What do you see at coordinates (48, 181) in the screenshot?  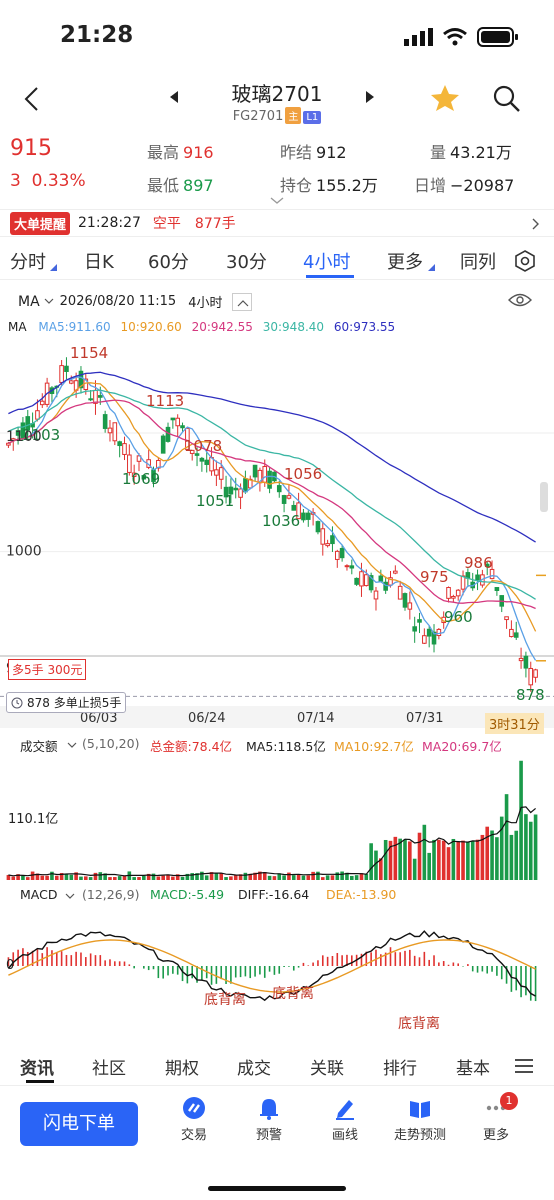 I see `price-change: 3 0.33%` at bounding box center [48, 181].